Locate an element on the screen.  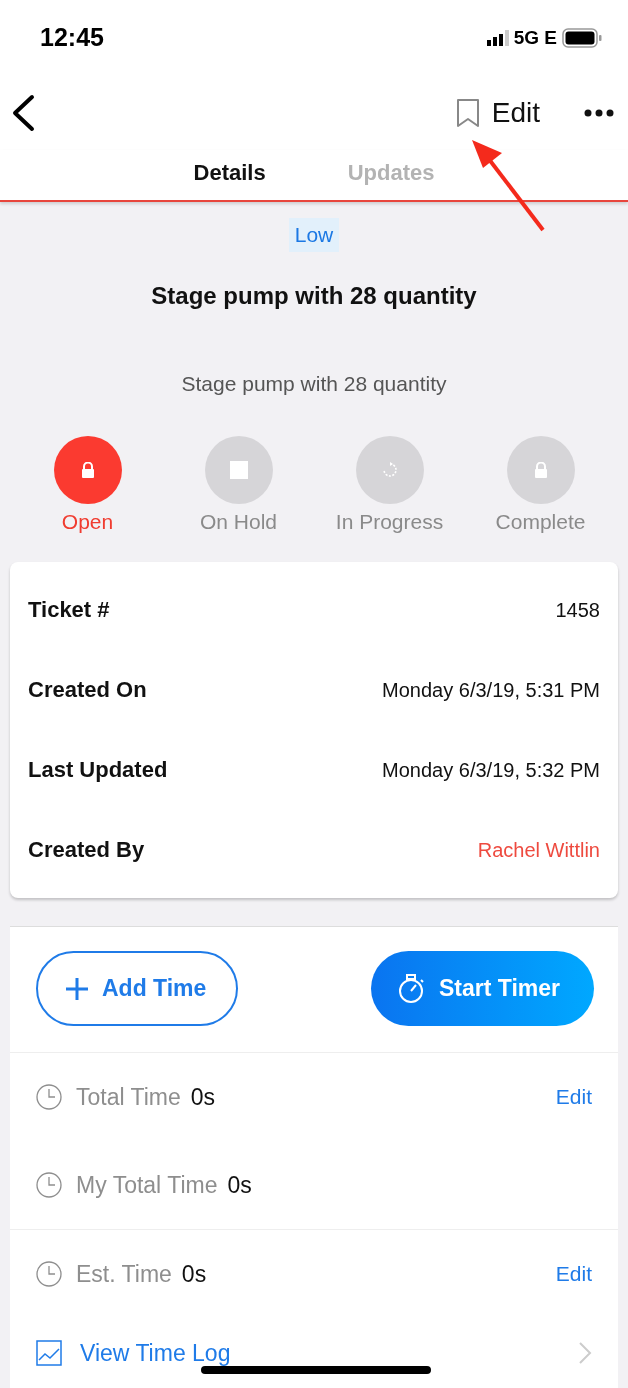
refresh-icon is located at coordinates (389, 470).